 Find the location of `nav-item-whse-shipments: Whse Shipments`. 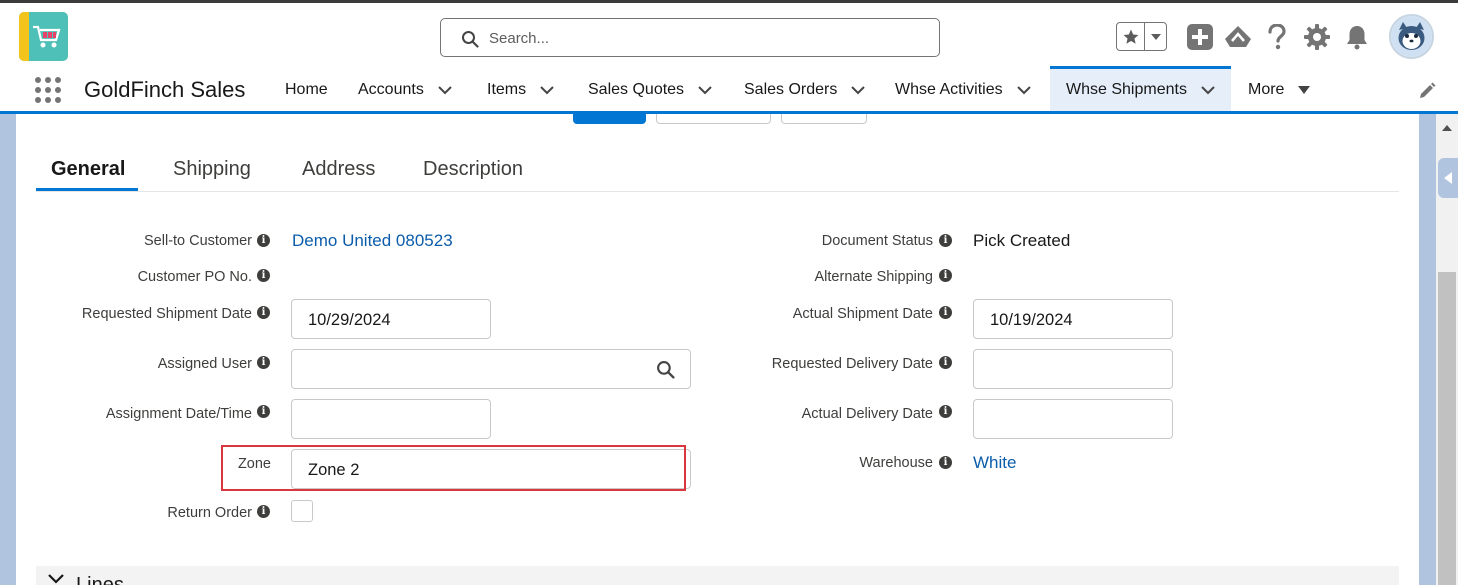

nav-item-whse-shipments: Whse Shipments is located at coordinates (1140, 88).